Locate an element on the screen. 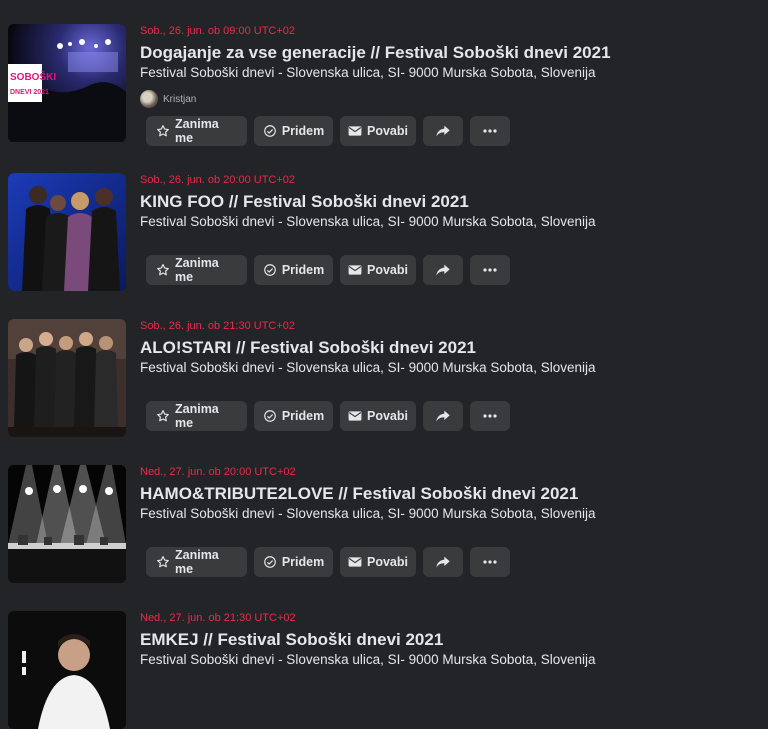 The width and height of the screenshot is (768, 729). event-host: Kristjan is located at coordinates (450, 99).